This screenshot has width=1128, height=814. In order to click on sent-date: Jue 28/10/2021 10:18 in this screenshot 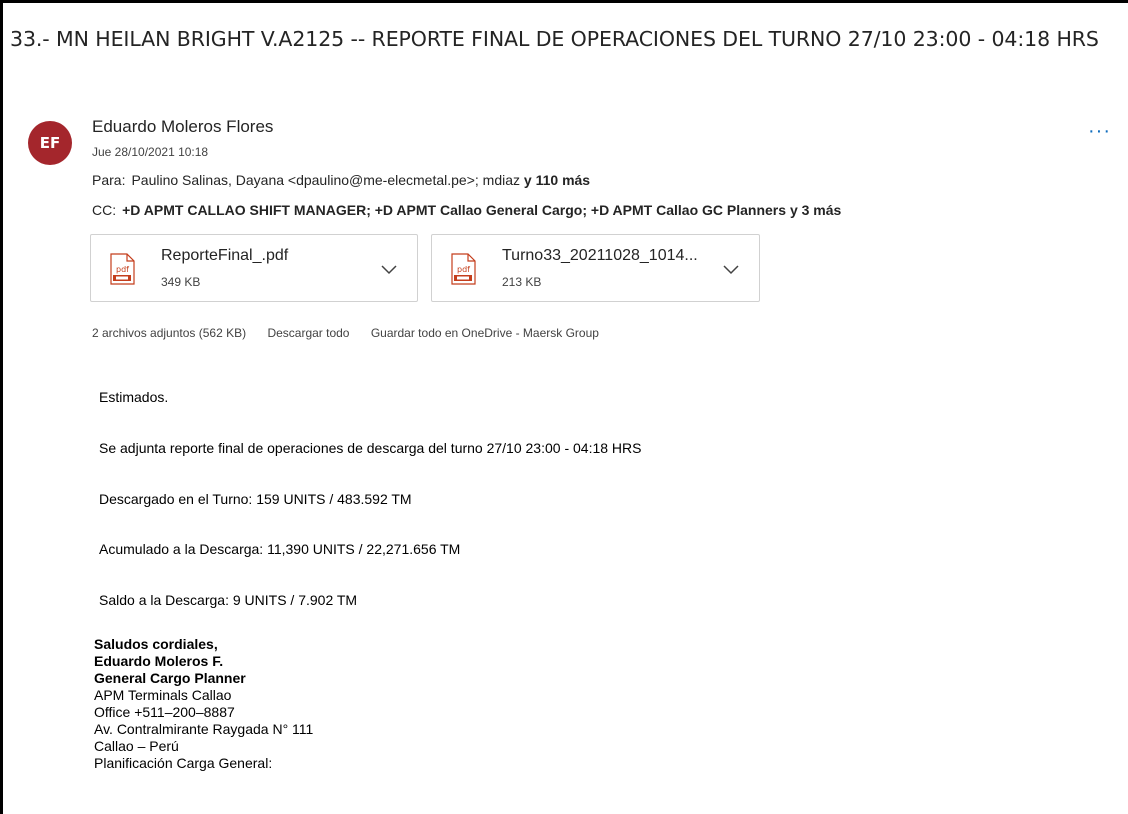, I will do `click(150, 152)`.